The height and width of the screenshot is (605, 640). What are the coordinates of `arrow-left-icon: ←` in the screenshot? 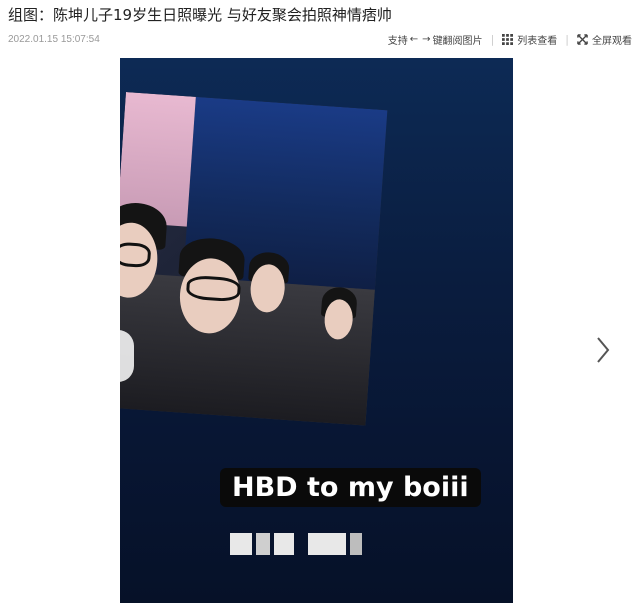 It's located at (414, 39).